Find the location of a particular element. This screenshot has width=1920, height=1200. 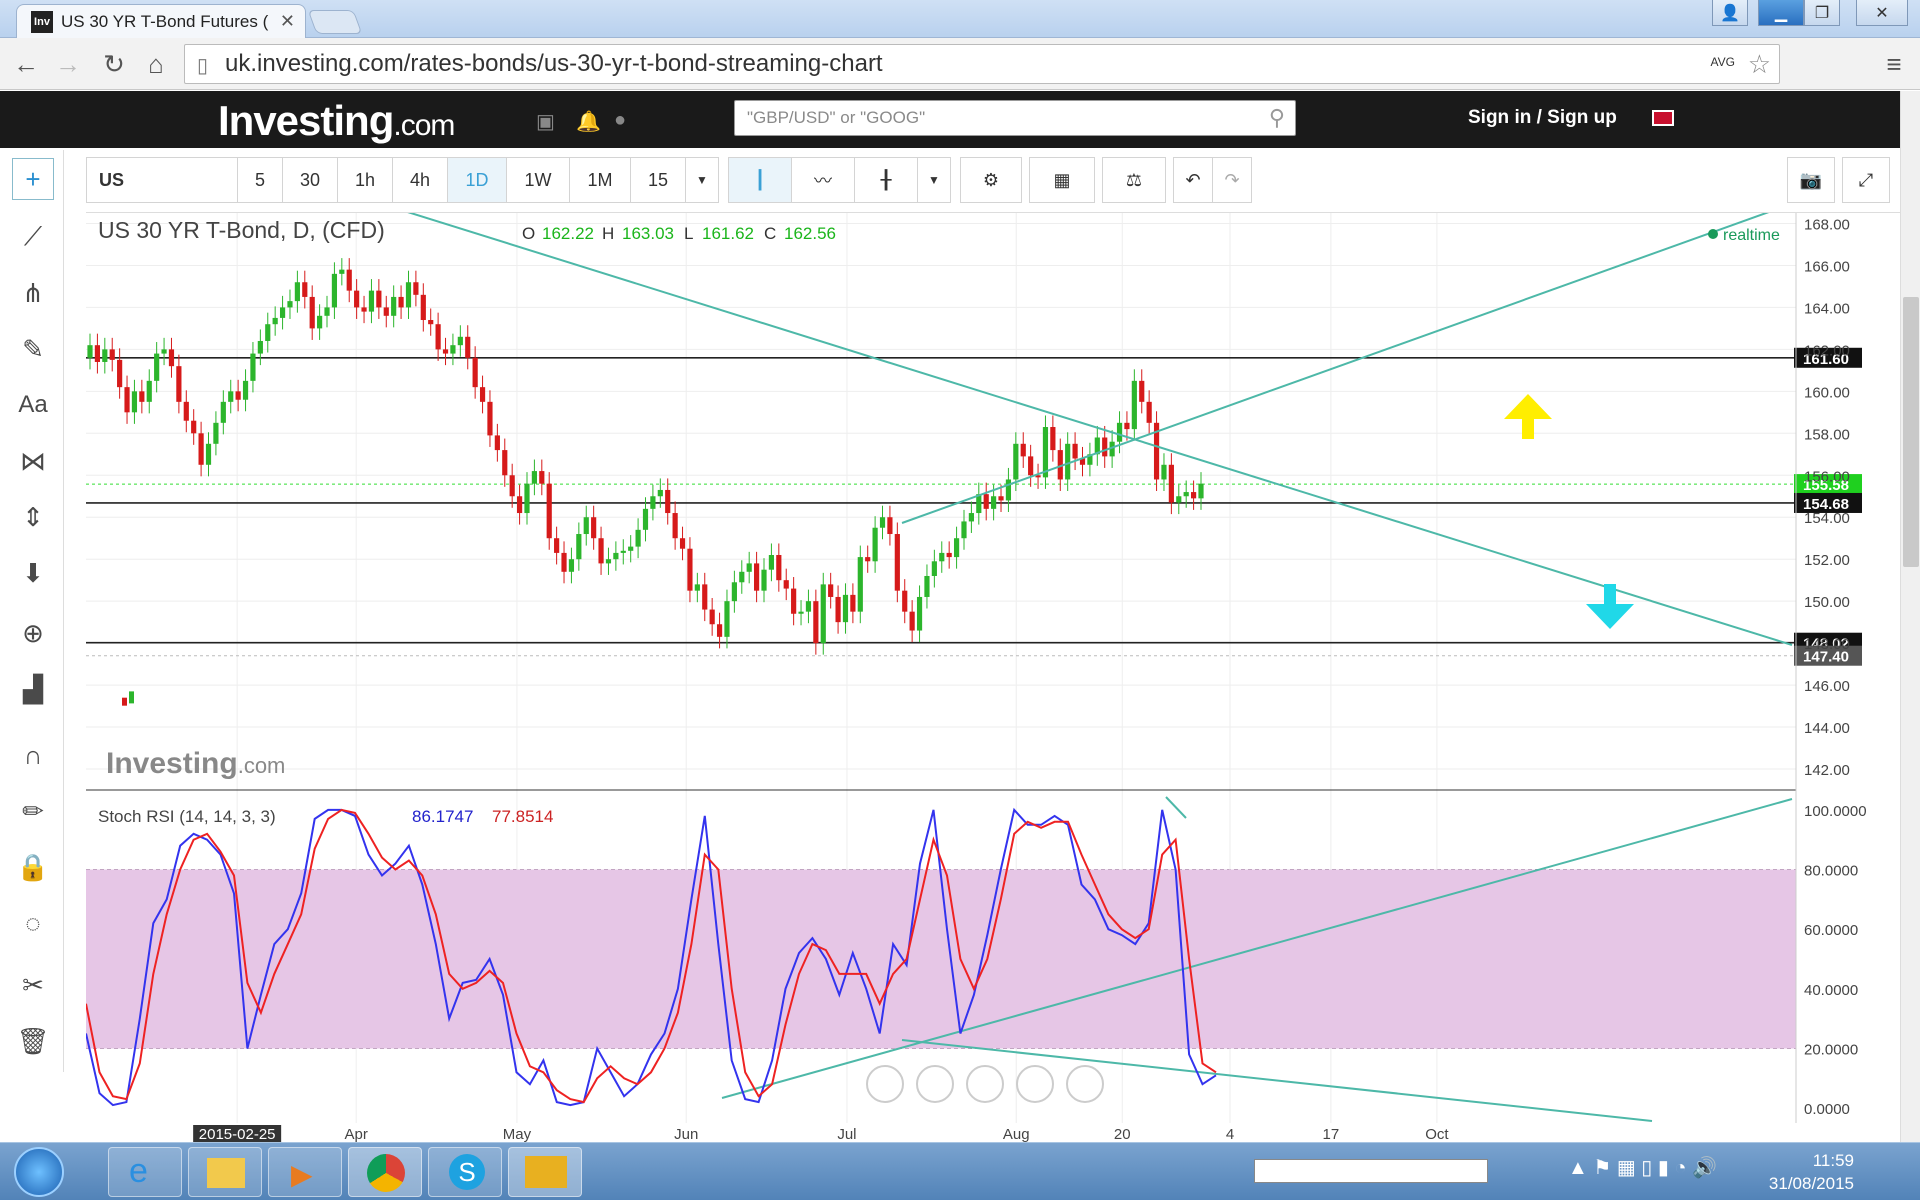

symbol-input: US is located at coordinates (162, 180).